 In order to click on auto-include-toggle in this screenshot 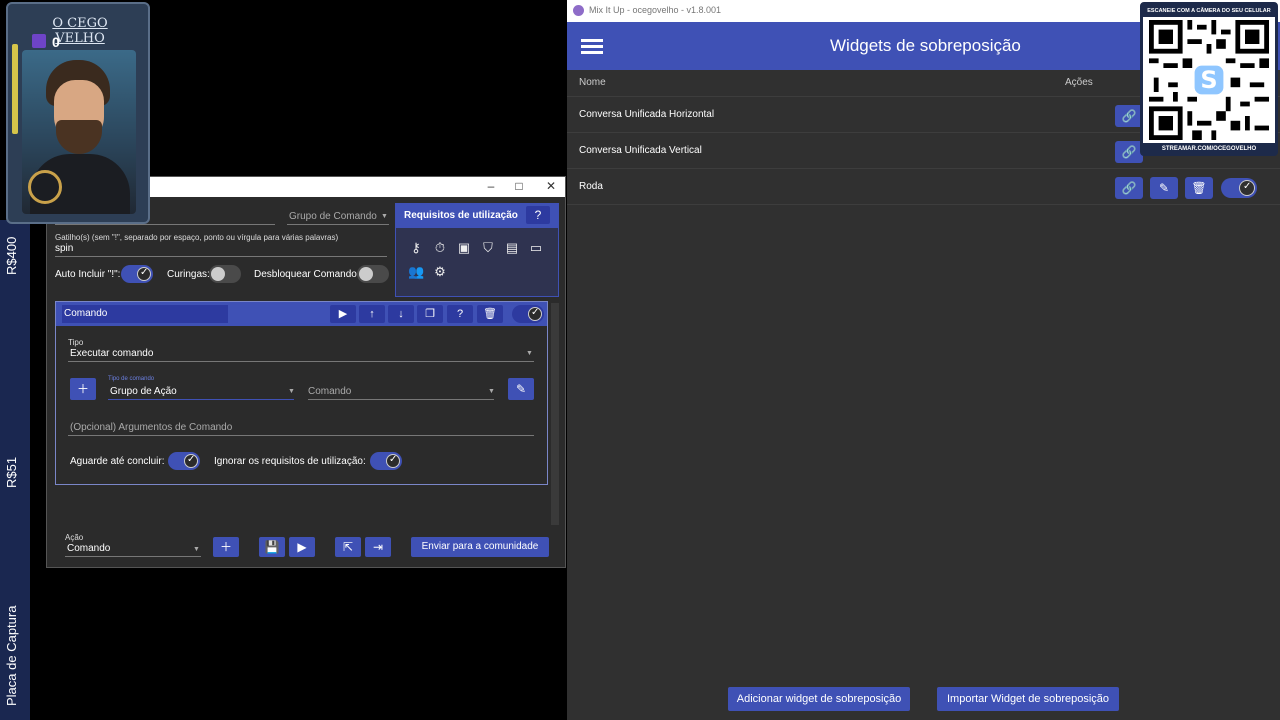, I will do `click(137, 274)`.